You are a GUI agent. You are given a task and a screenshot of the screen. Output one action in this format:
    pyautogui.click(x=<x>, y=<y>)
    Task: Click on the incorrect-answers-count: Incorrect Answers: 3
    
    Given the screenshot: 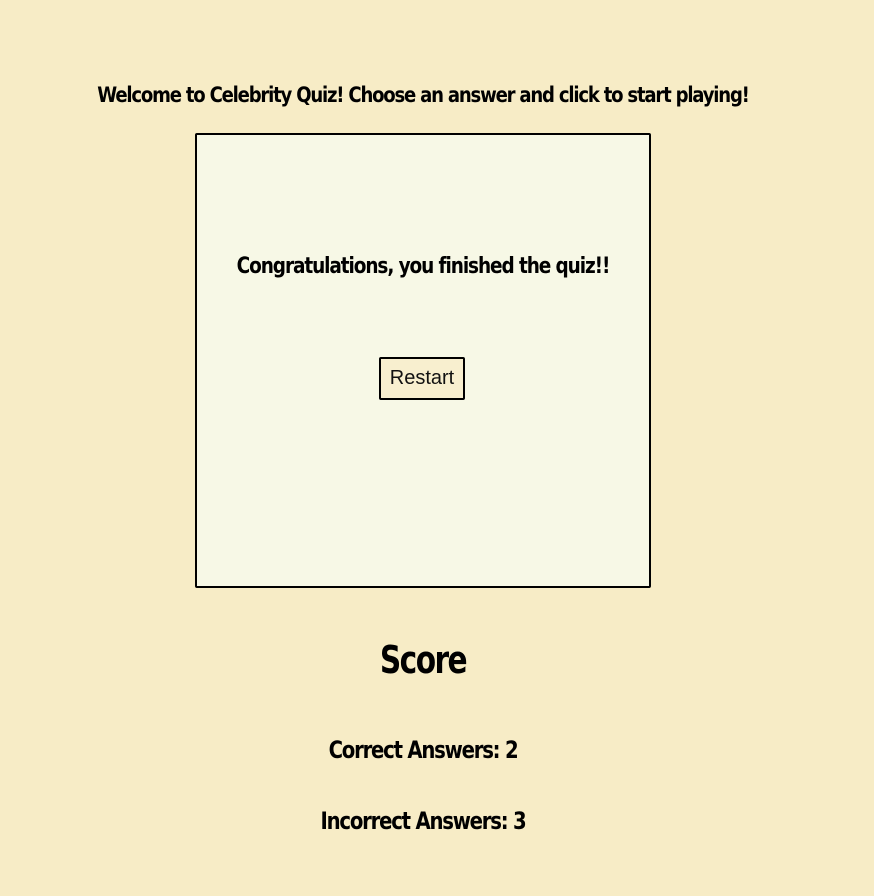 What is the action you would take?
    pyautogui.click(x=423, y=821)
    